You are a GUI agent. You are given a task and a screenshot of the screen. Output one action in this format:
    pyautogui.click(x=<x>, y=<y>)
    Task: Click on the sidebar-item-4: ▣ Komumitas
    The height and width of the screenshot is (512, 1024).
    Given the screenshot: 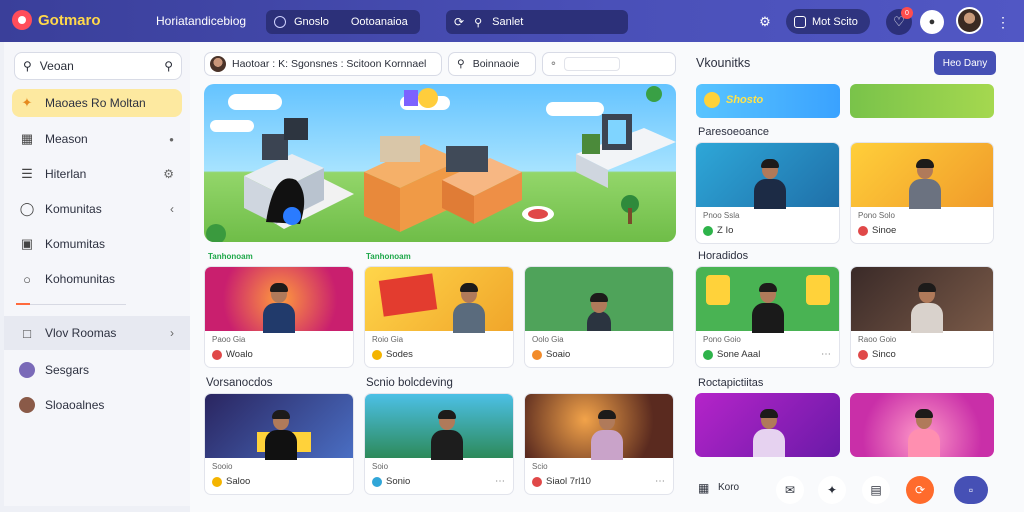 What is the action you would take?
    pyautogui.click(x=97, y=244)
    